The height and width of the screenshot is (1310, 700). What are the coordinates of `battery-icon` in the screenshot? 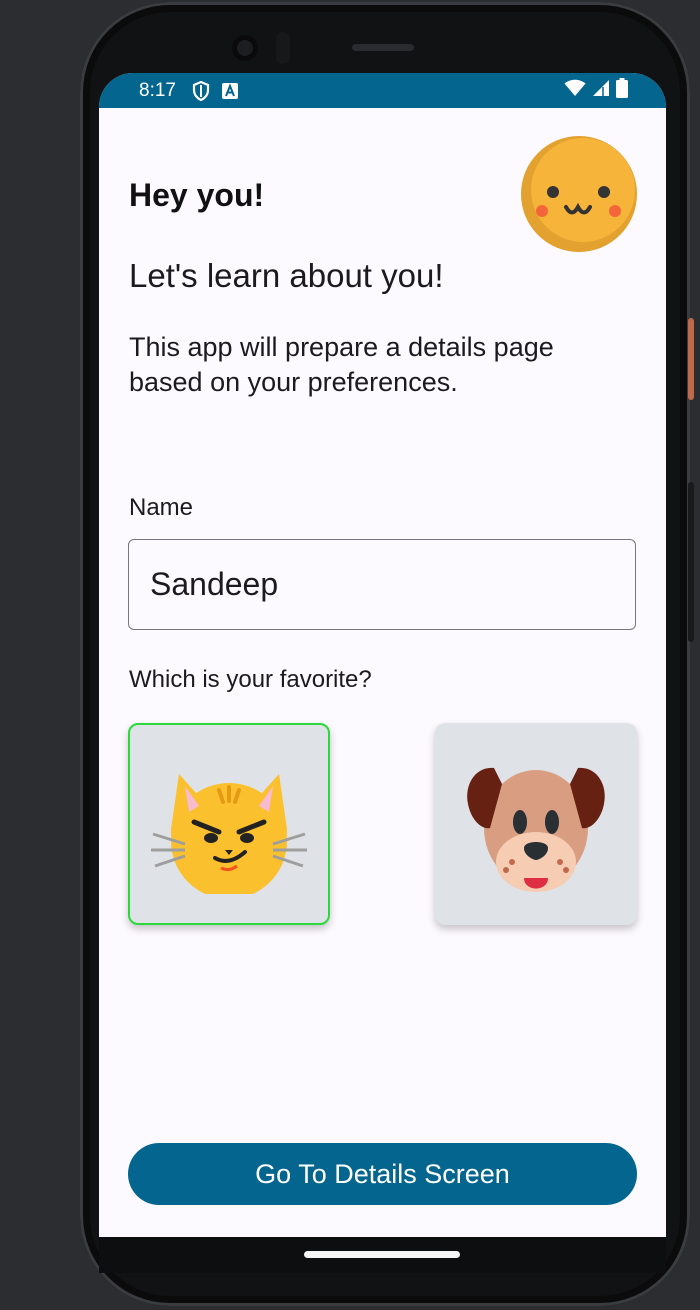 It's located at (622, 90).